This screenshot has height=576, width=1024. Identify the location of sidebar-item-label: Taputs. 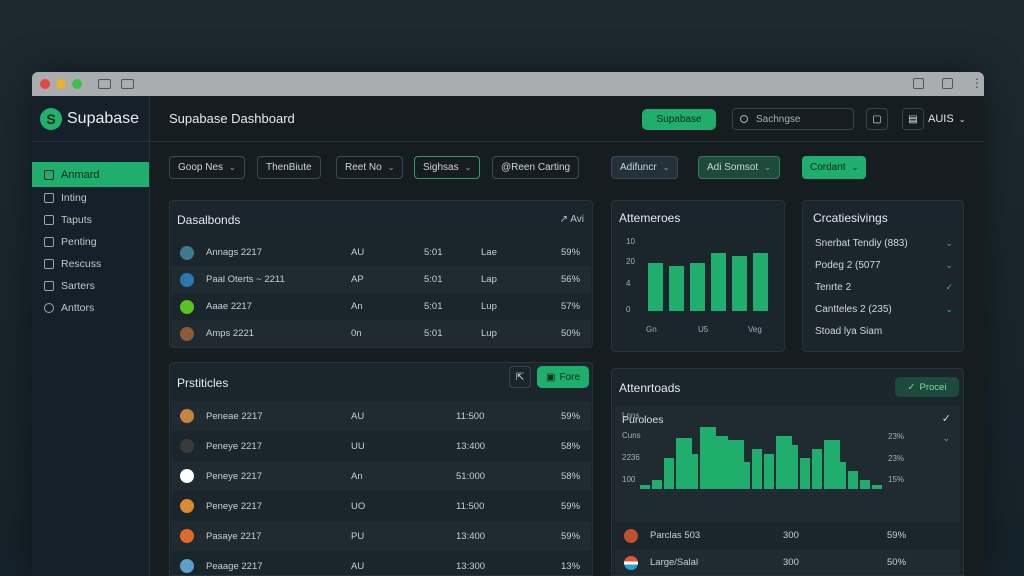
(76, 220).